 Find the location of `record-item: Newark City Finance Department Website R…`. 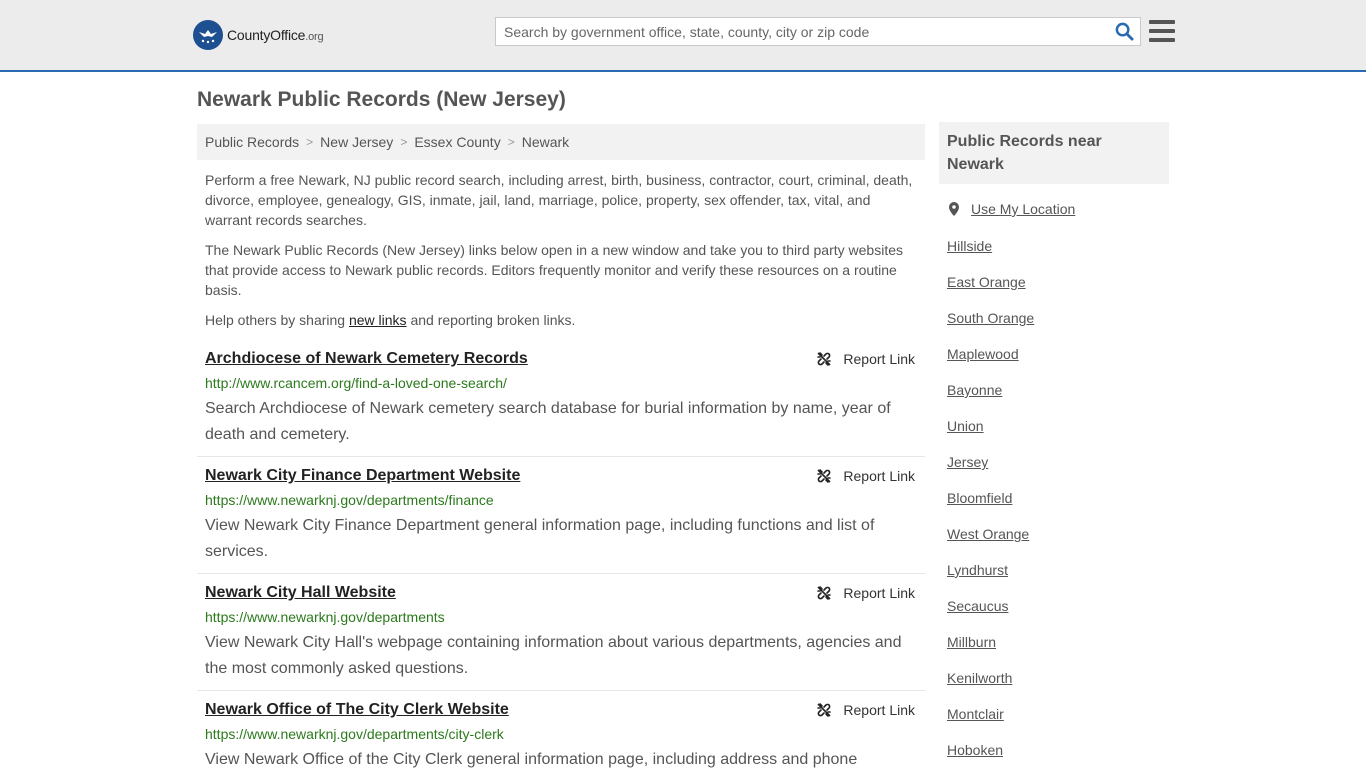

record-item: Newark City Finance Department Website R… is located at coordinates (561, 520).